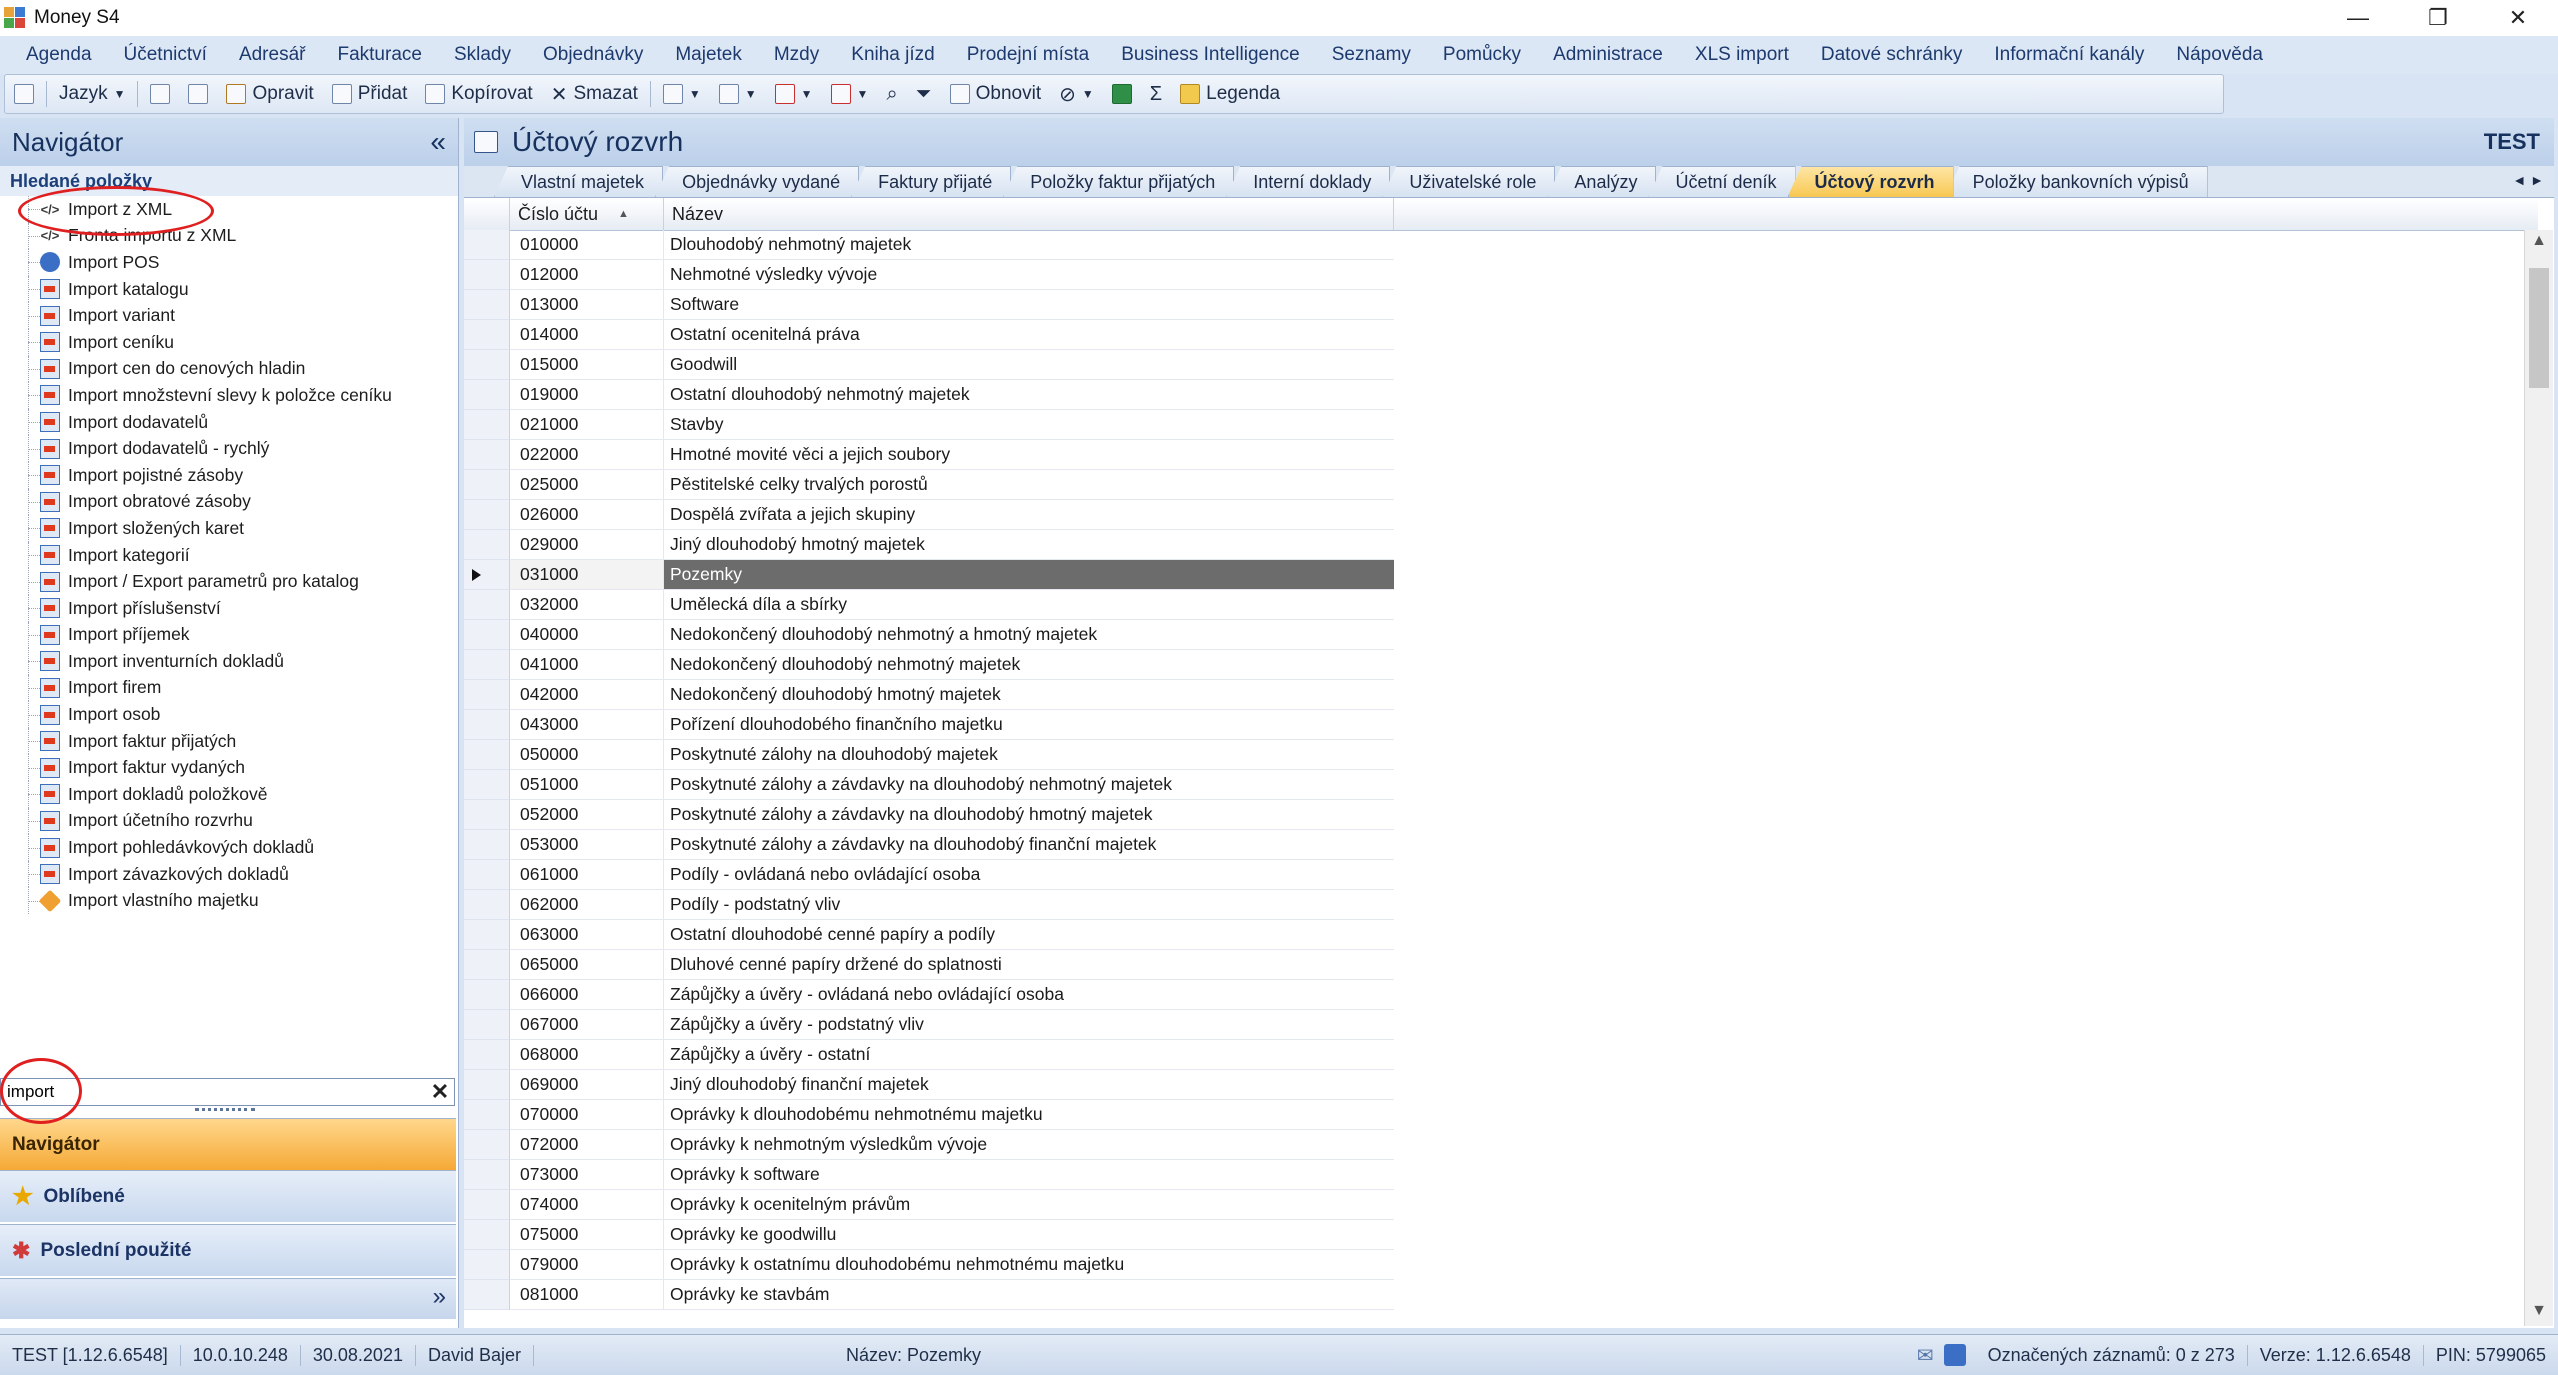 The height and width of the screenshot is (1375, 2558). I want to click on table-row: 068000 Zápůjčky a úvěry - ostatní, so click(1501, 1055).